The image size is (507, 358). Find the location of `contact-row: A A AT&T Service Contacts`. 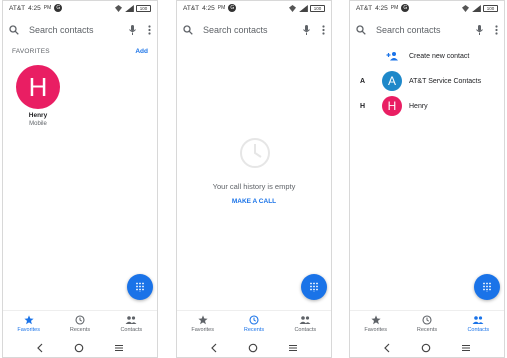

contact-row: A A AT&T Service Contacts is located at coordinates (427, 81).